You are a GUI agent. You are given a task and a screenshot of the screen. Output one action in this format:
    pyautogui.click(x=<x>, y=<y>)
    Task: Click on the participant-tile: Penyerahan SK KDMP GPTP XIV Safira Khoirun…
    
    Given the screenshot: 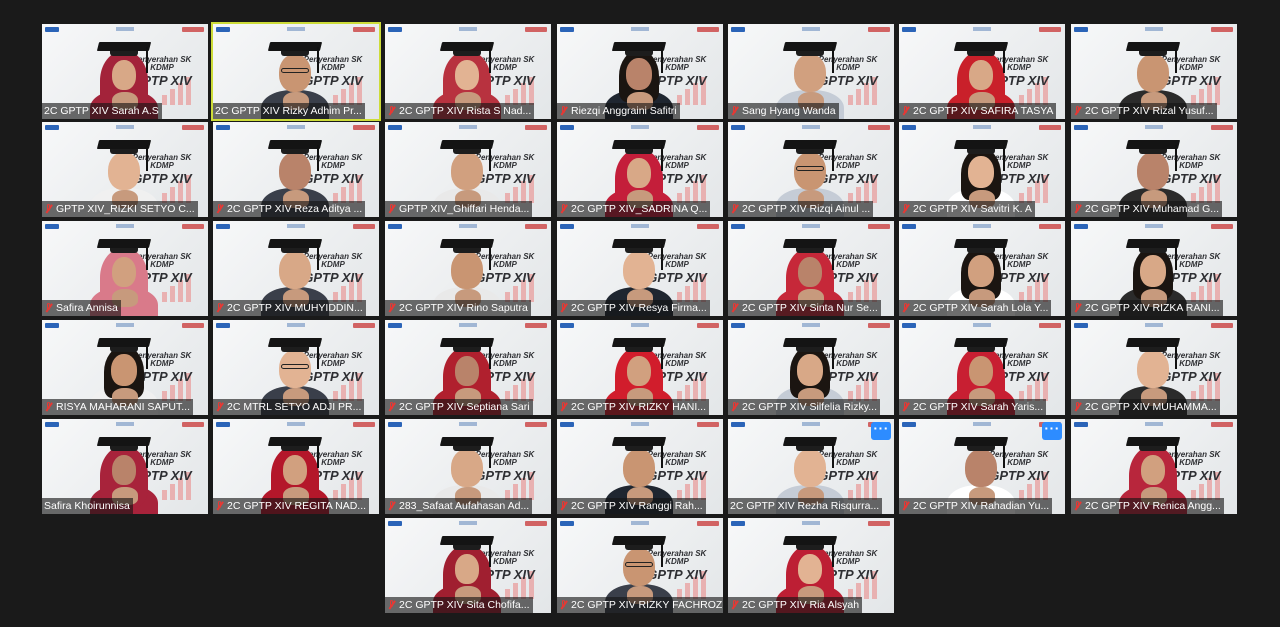 What is the action you would take?
    pyautogui.click(x=125, y=466)
    